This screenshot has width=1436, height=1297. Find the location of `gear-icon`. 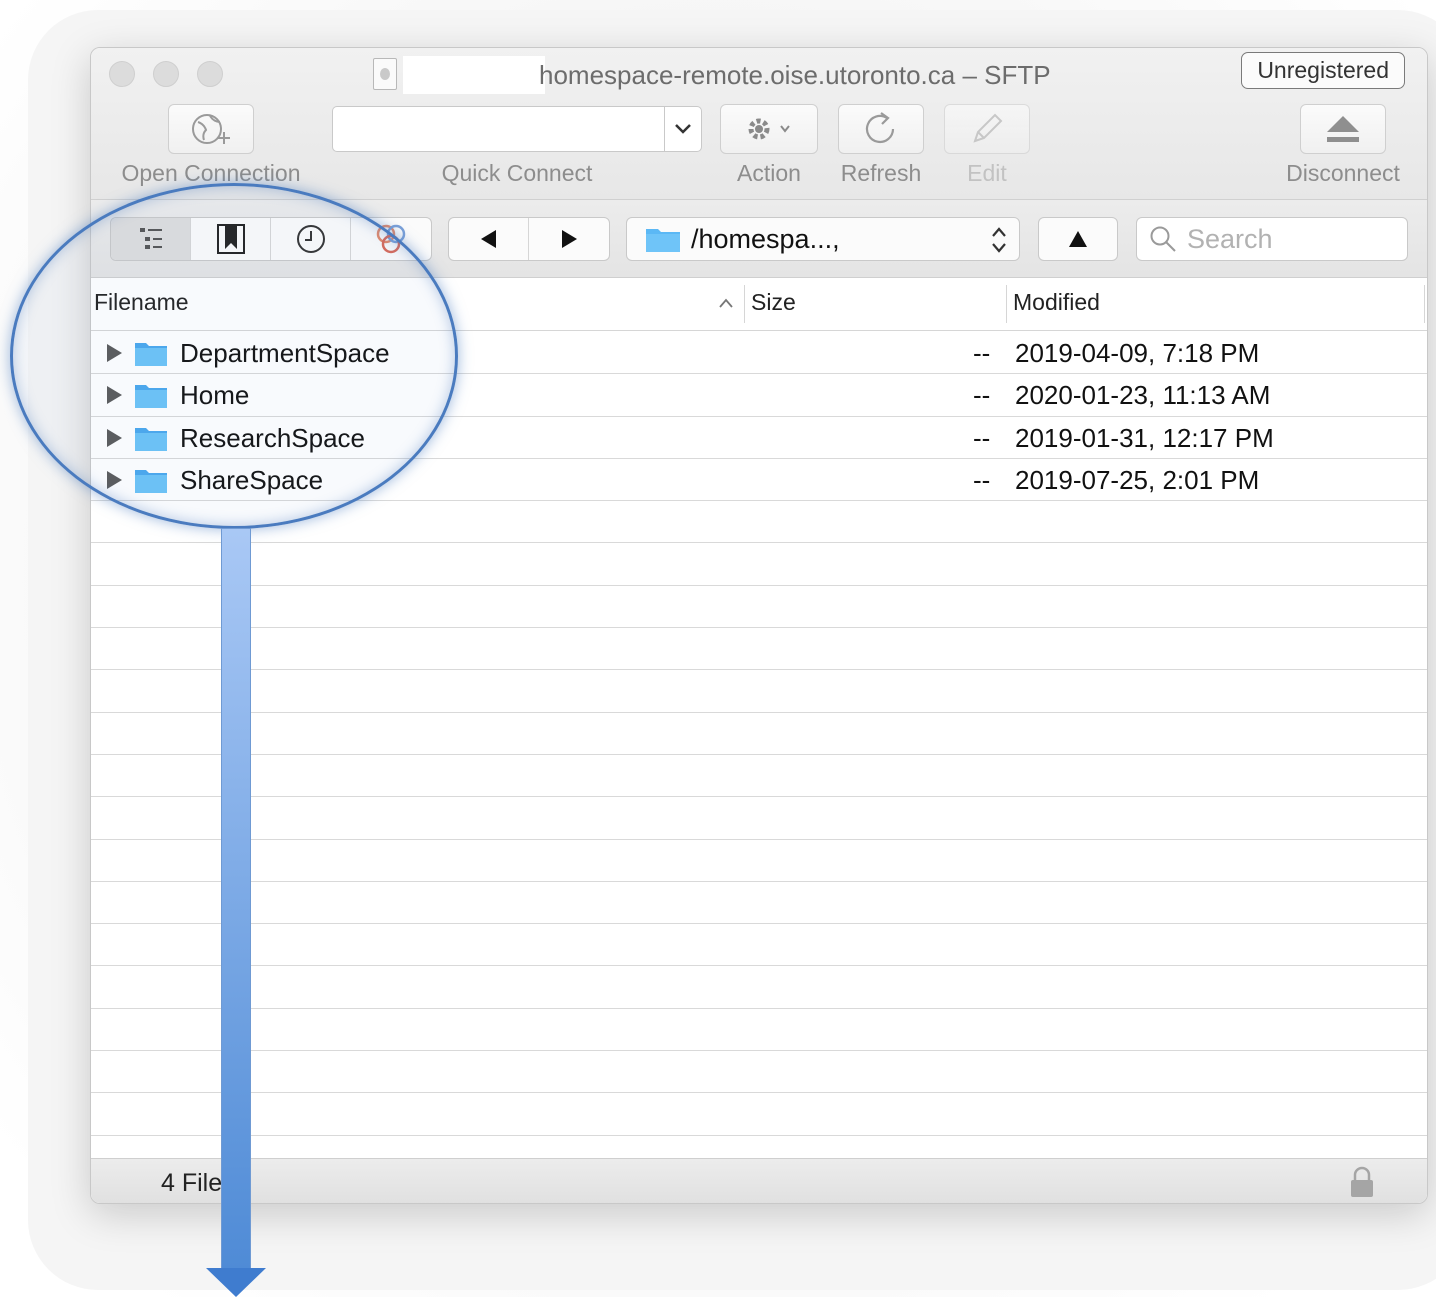

gear-icon is located at coordinates (769, 129).